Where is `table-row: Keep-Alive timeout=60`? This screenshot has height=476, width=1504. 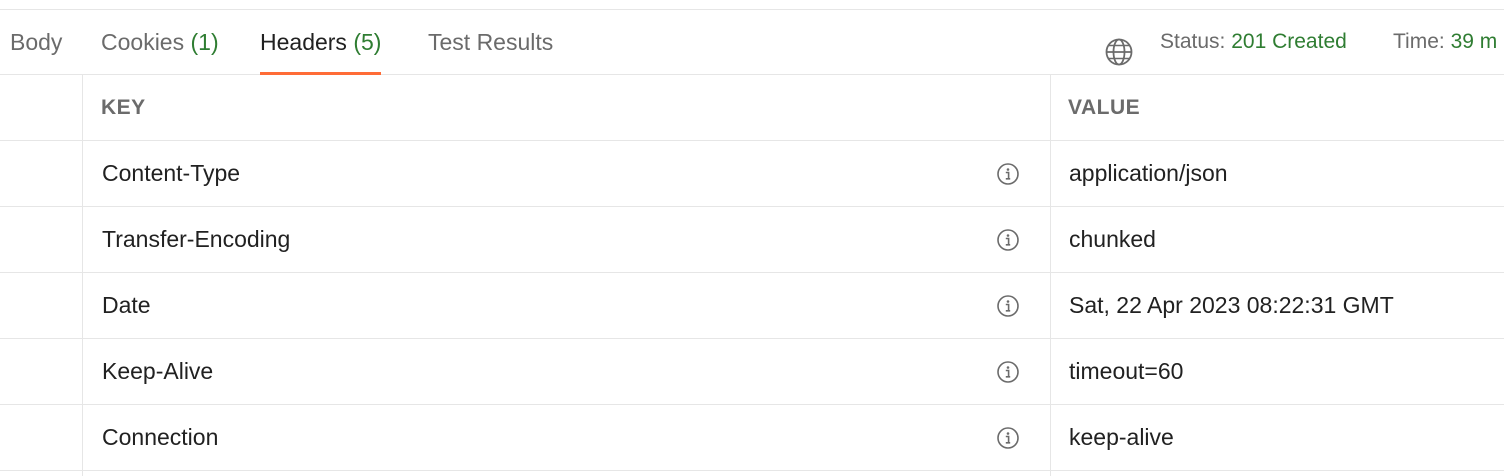
table-row: Keep-Alive timeout=60 is located at coordinates (752, 372).